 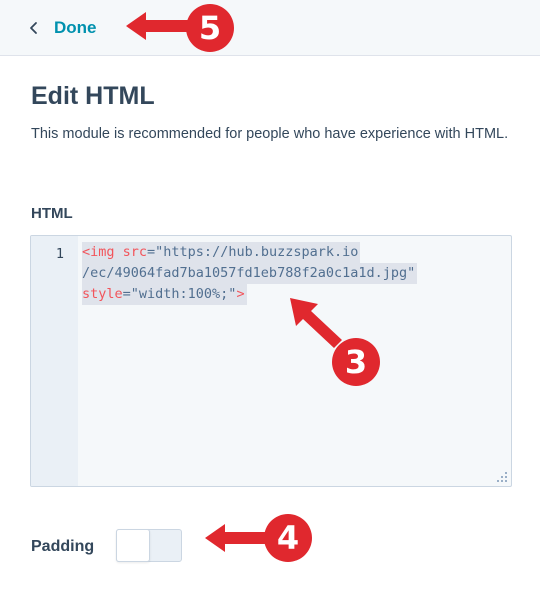 I want to click on line-number: 1, so click(x=59, y=254).